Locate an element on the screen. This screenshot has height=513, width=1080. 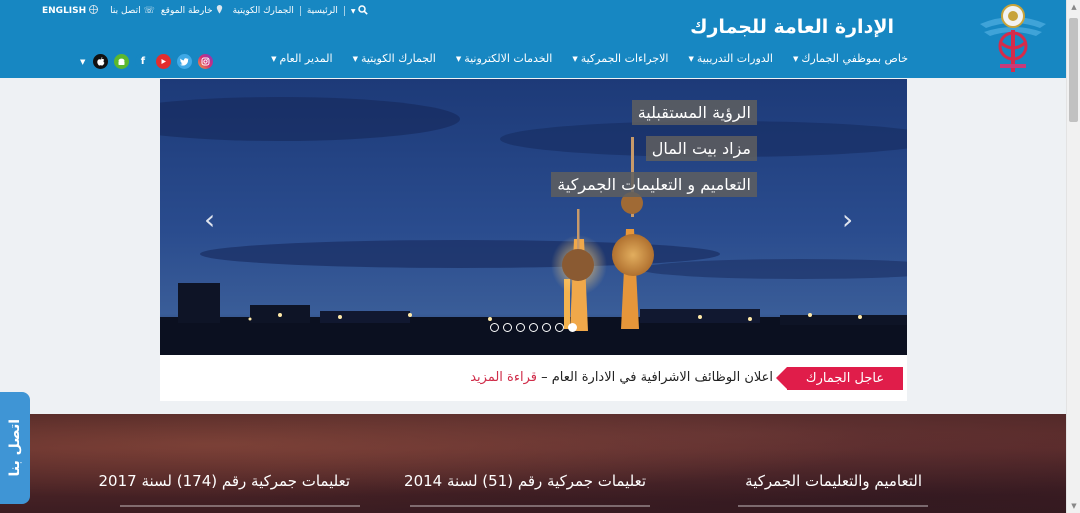
home-link: الرئيسية is located at coordinates (322, 11).